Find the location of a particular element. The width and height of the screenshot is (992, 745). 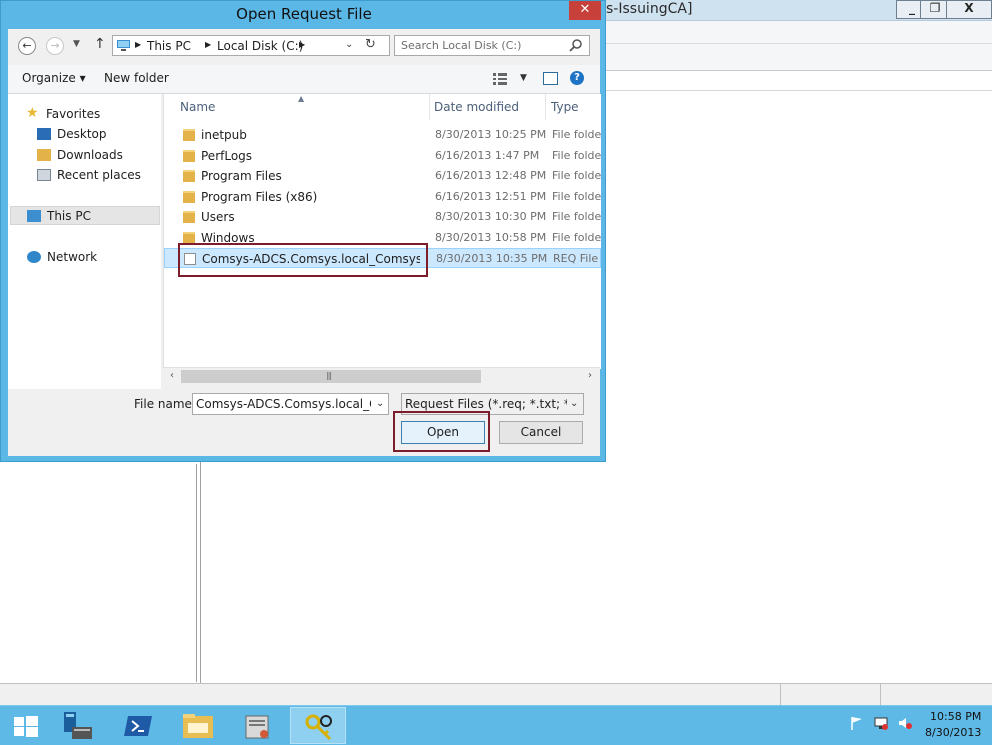

taskbar: 10:58 PM 8/30/2013 is located at coordinates (496, 725).